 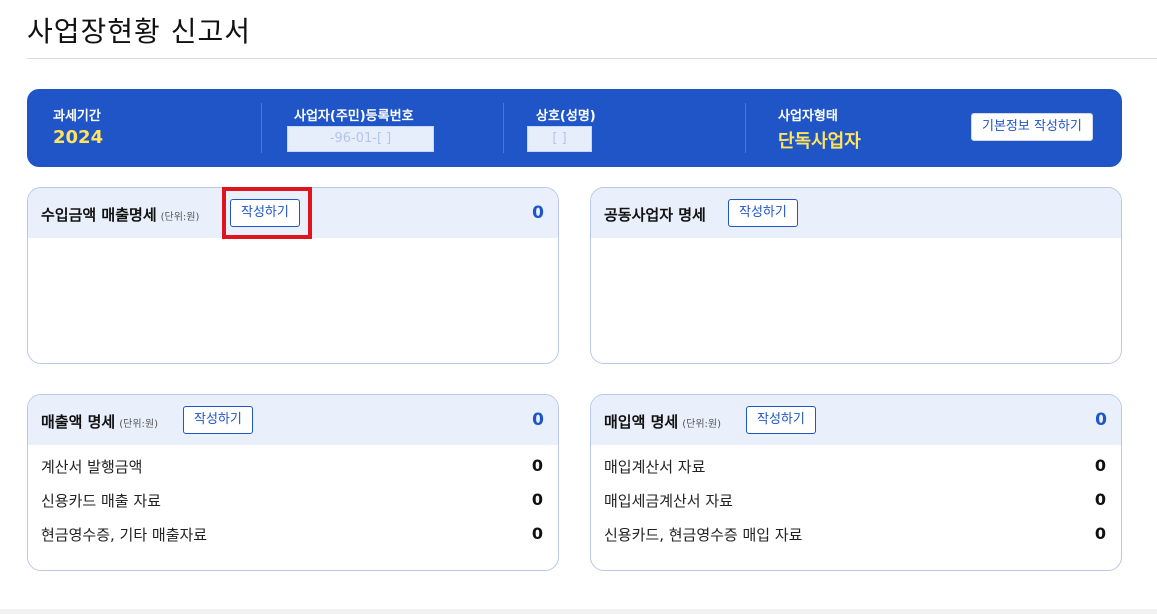 I want to click on sales-card-title: 매출액 명세 (단위:원), so click(x=99, y=421).